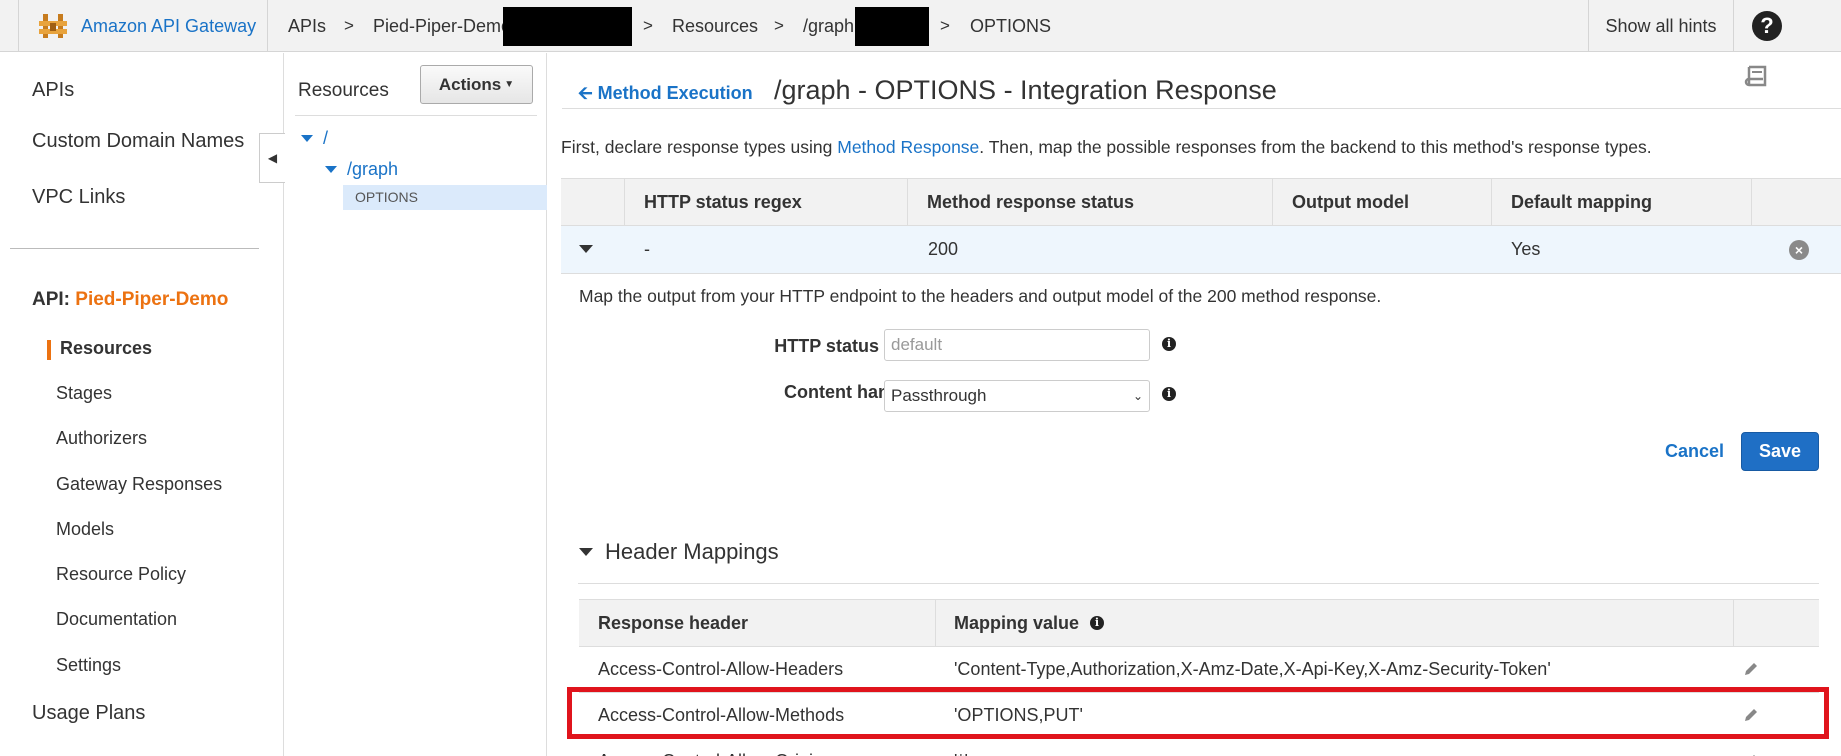 The width and height of the screenshot is (1841, 756). What do you see at coordinates (442, 26) in the screenshot?
I see `breadcrumb-api-name: Pied-Piper-Demo` at bounding box center [442, 26].